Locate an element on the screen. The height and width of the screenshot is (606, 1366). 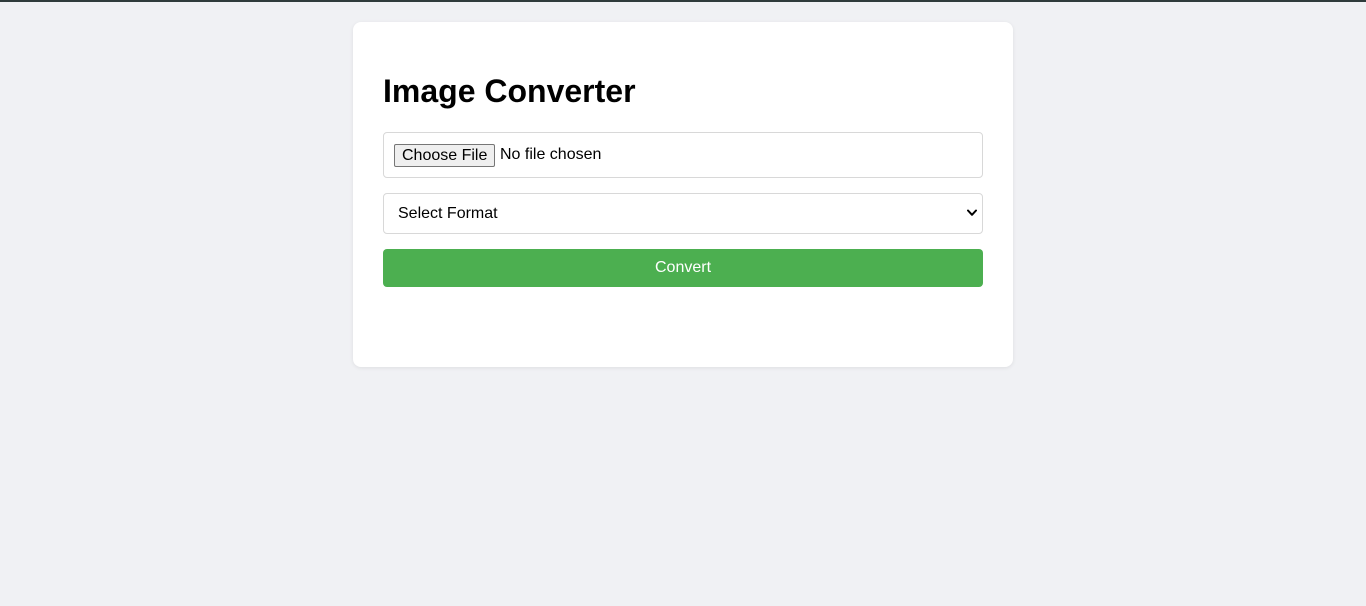
file-input: Choose File No file chosen is located at coordinates (683, 155).